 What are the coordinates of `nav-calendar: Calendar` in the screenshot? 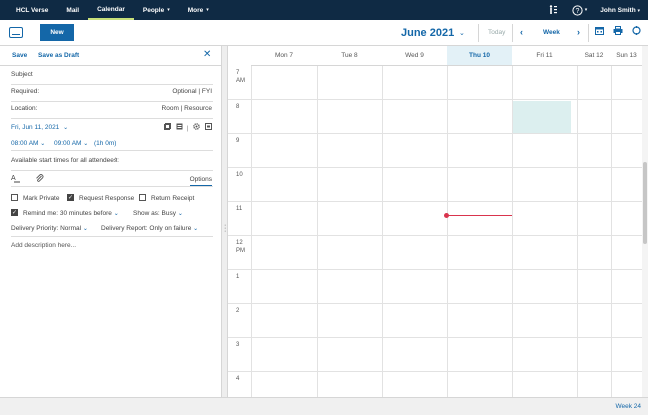 It's located at (111, 10).